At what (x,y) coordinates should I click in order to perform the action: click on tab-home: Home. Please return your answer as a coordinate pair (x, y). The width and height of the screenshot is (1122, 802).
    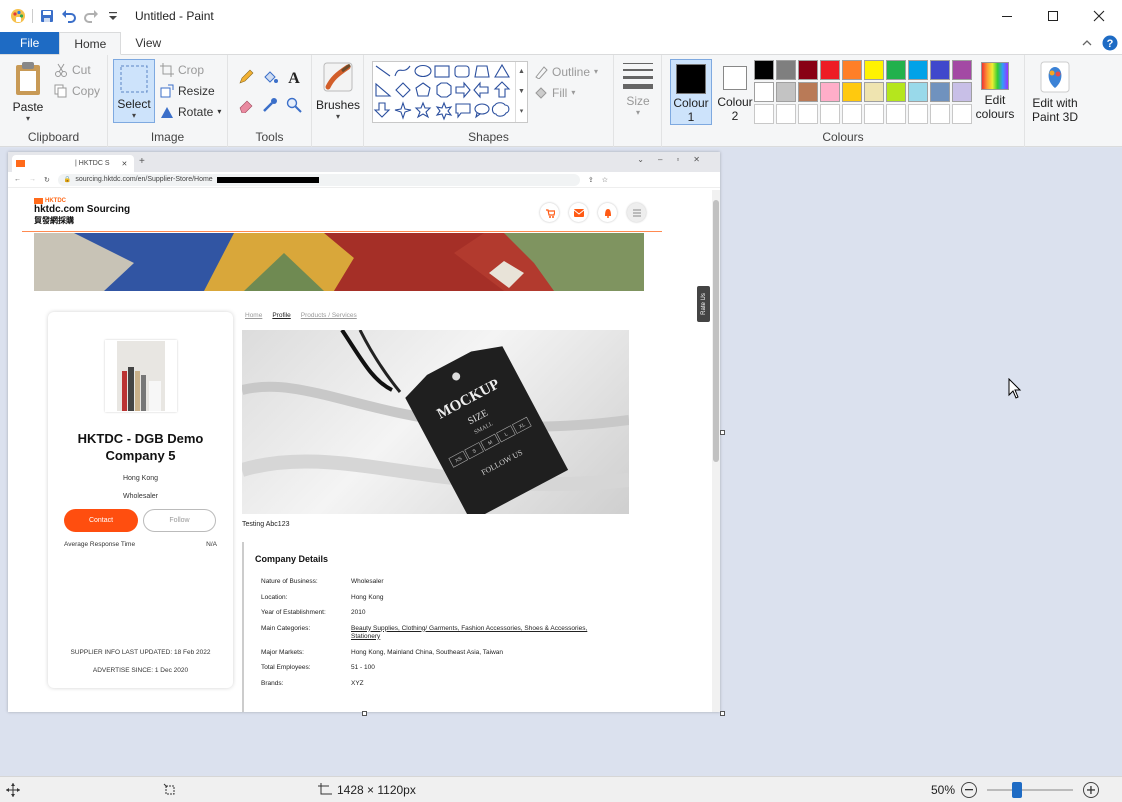
    Looking at the image, I should click on (90, 43).